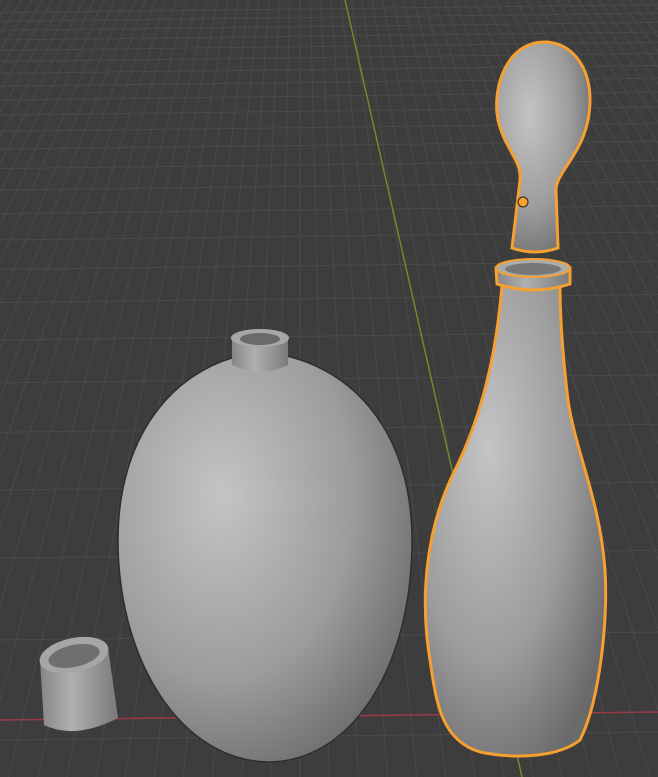  What do you see at coordinates (523, 202) in the screenshot?
I see `origin-point` at bounding box center [523, 202].